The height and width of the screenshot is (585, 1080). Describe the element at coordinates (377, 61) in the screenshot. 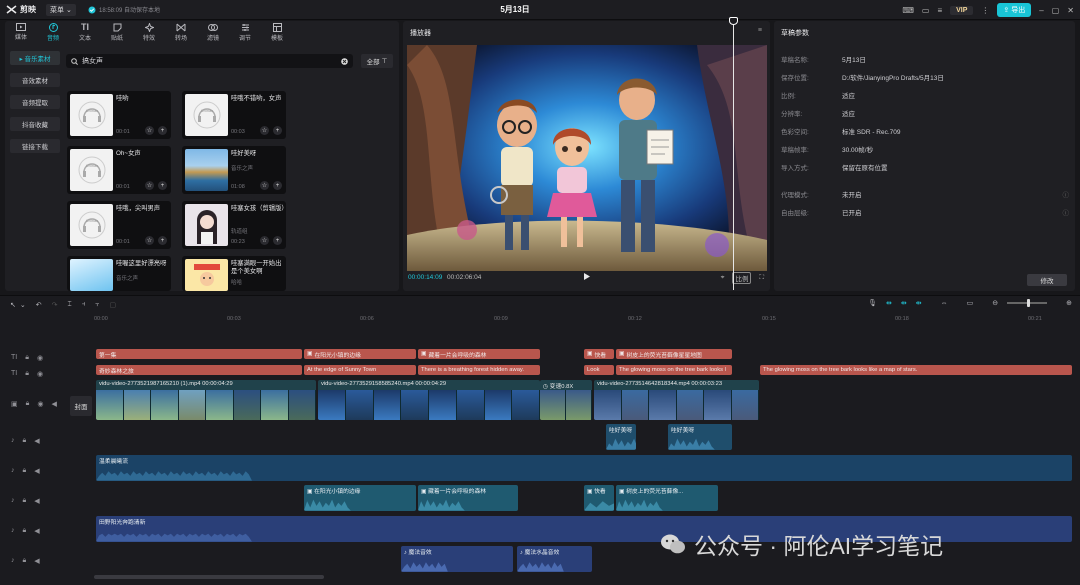

I see `filter-dropdown: 全部 ⊤` at that location.